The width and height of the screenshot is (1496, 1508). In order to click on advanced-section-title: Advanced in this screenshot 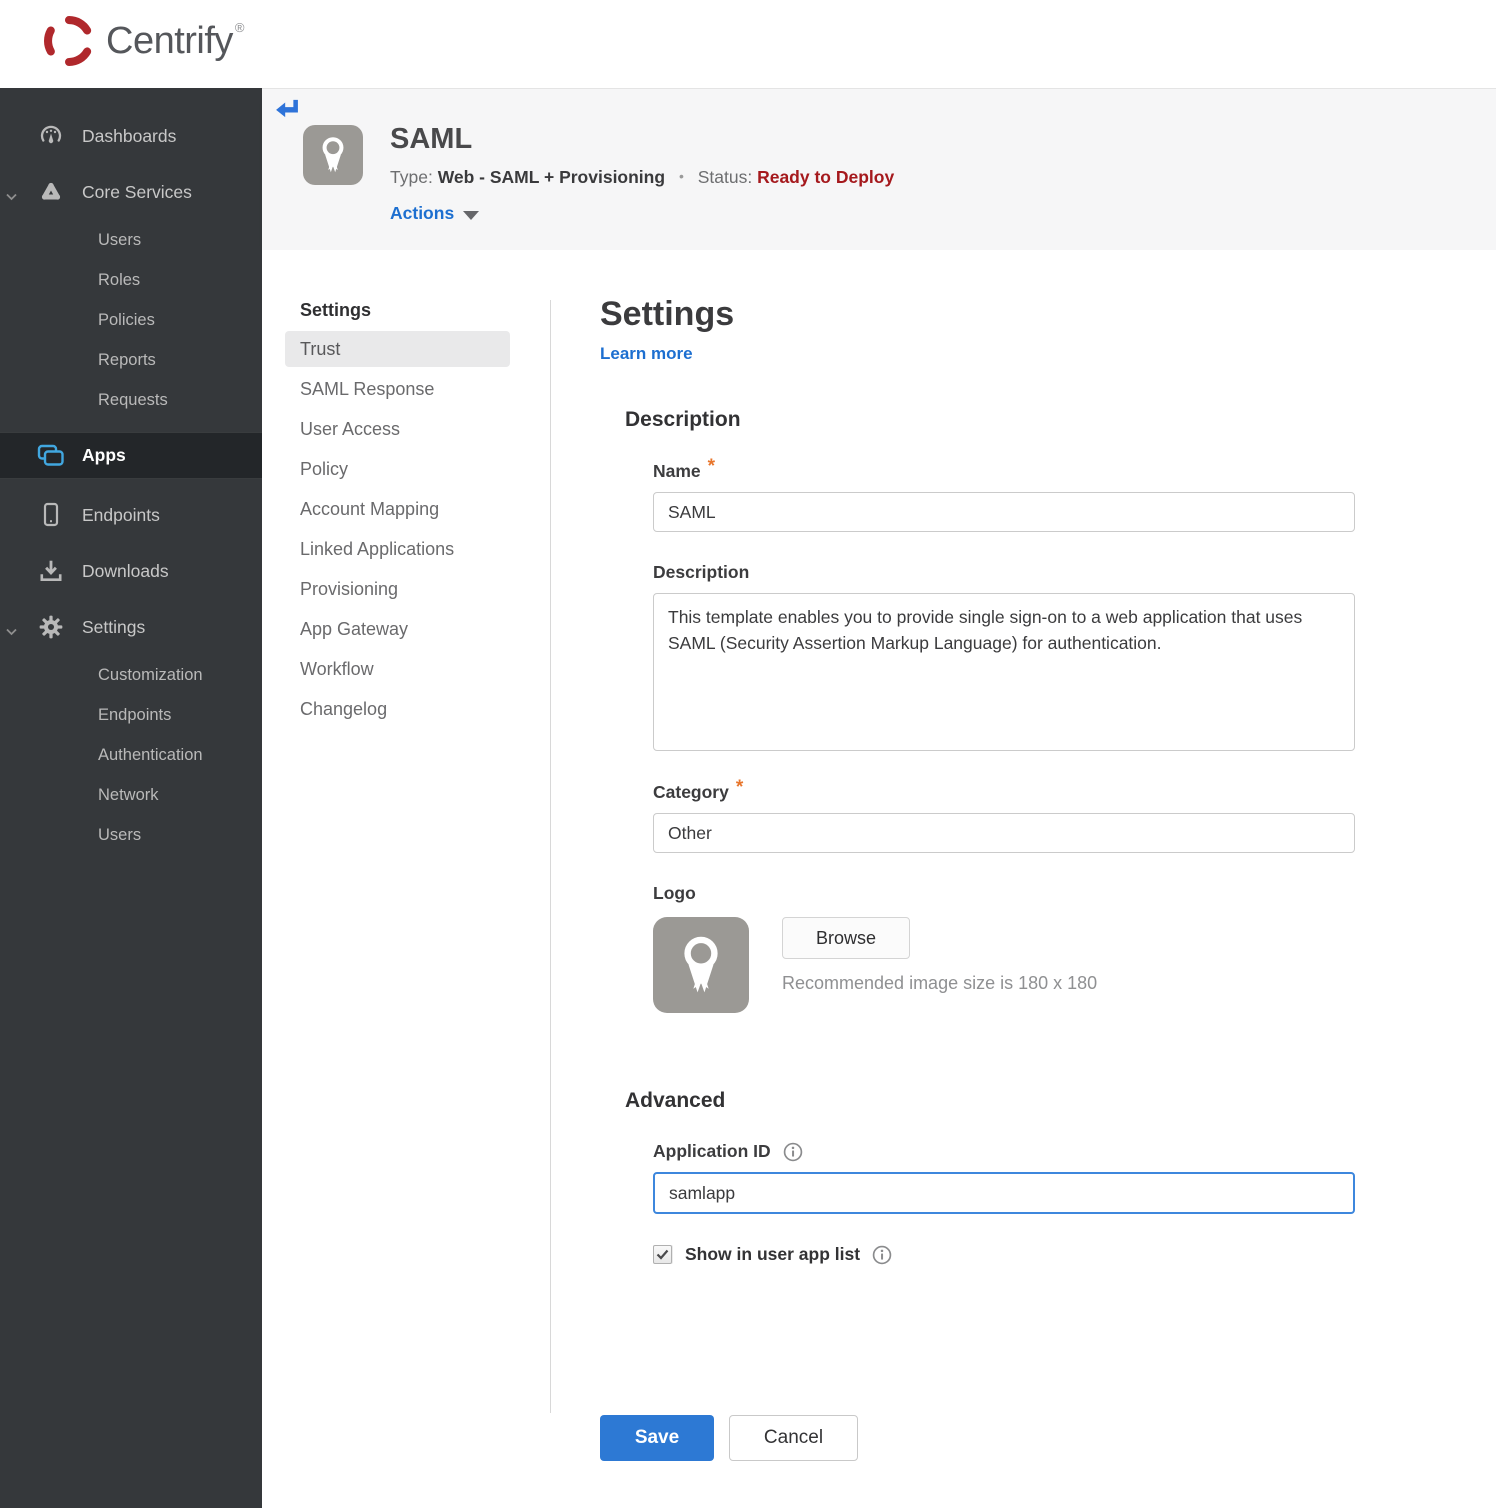, I will do `click(675, 1100)`.